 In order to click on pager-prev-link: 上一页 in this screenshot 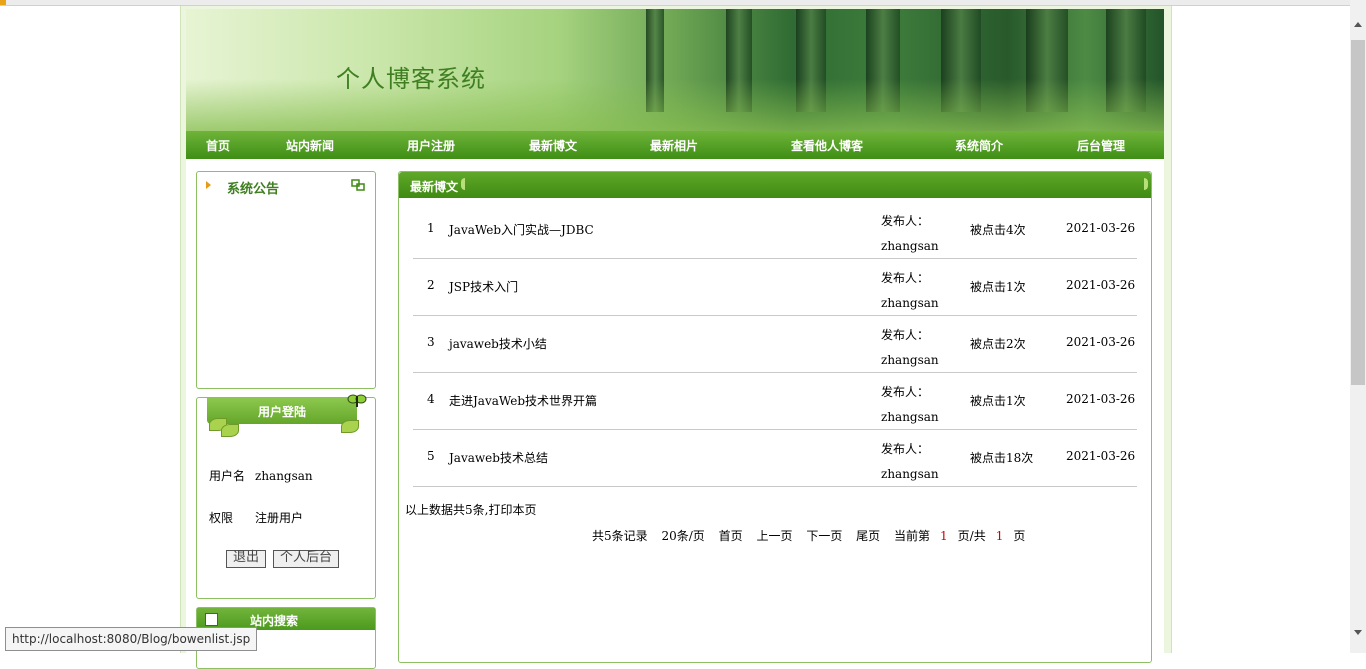, I will do `click(774, 536)`.